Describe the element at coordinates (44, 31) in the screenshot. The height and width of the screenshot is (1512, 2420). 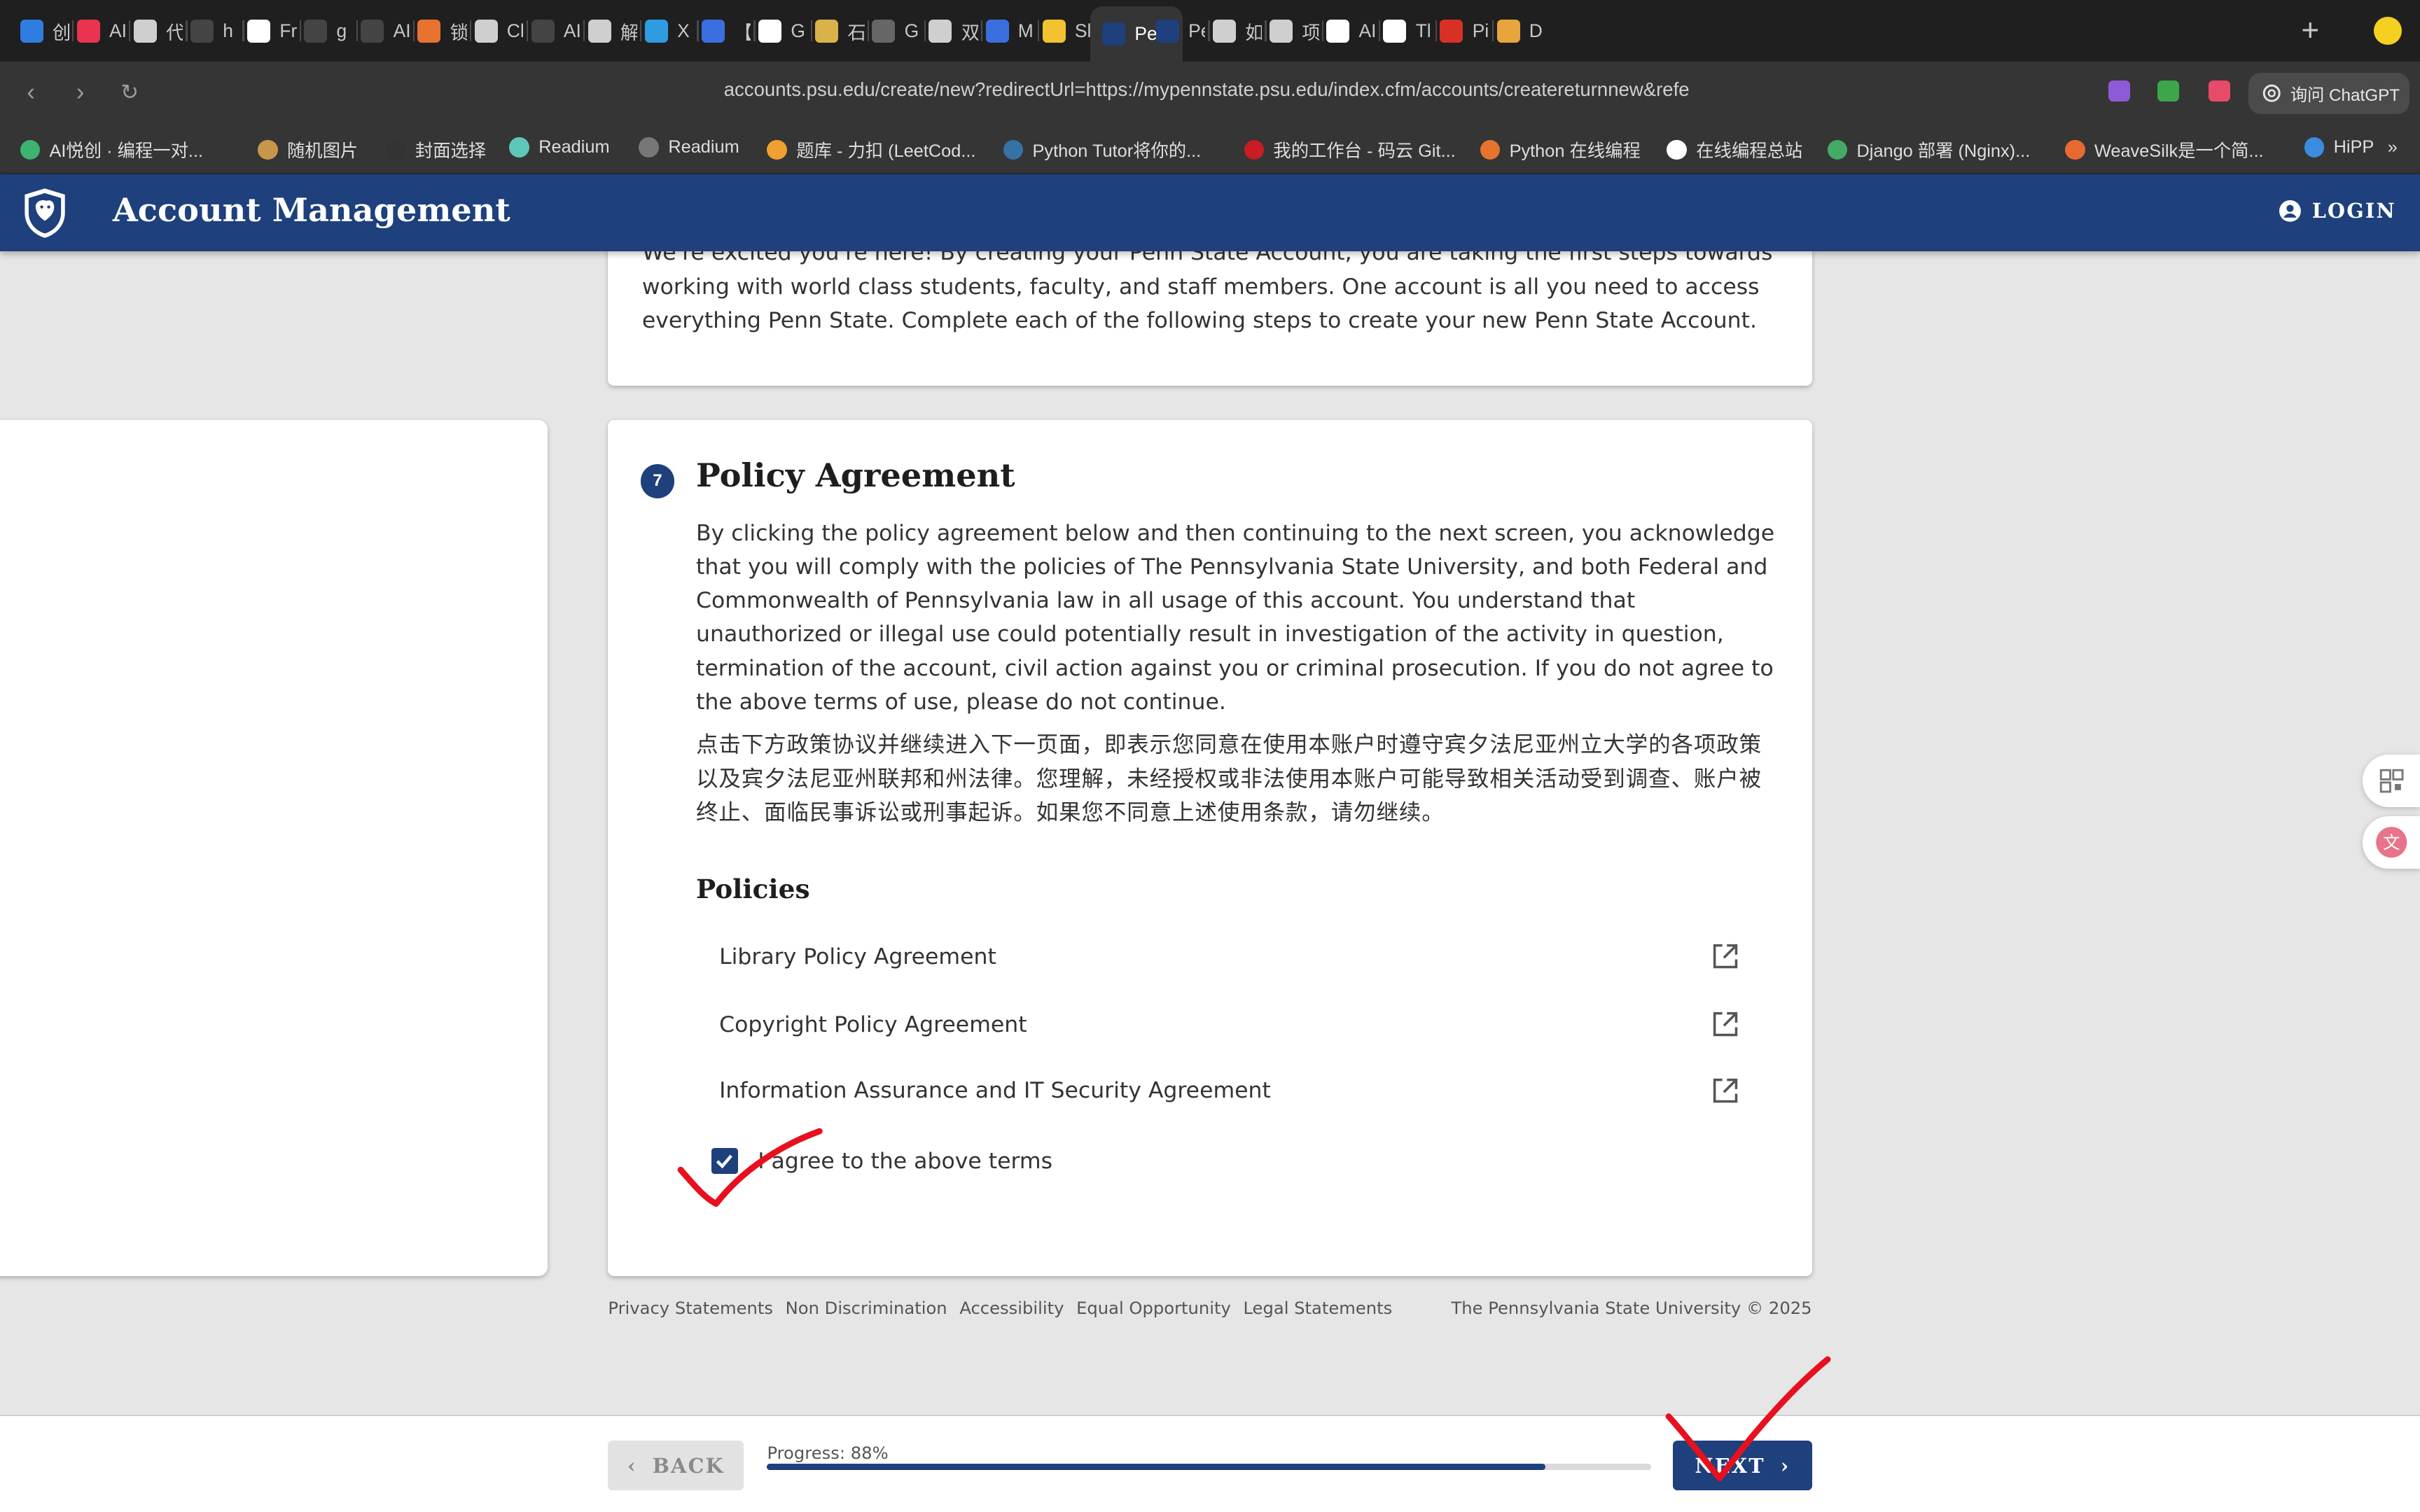
I see `browser-tab: 创` at that location.